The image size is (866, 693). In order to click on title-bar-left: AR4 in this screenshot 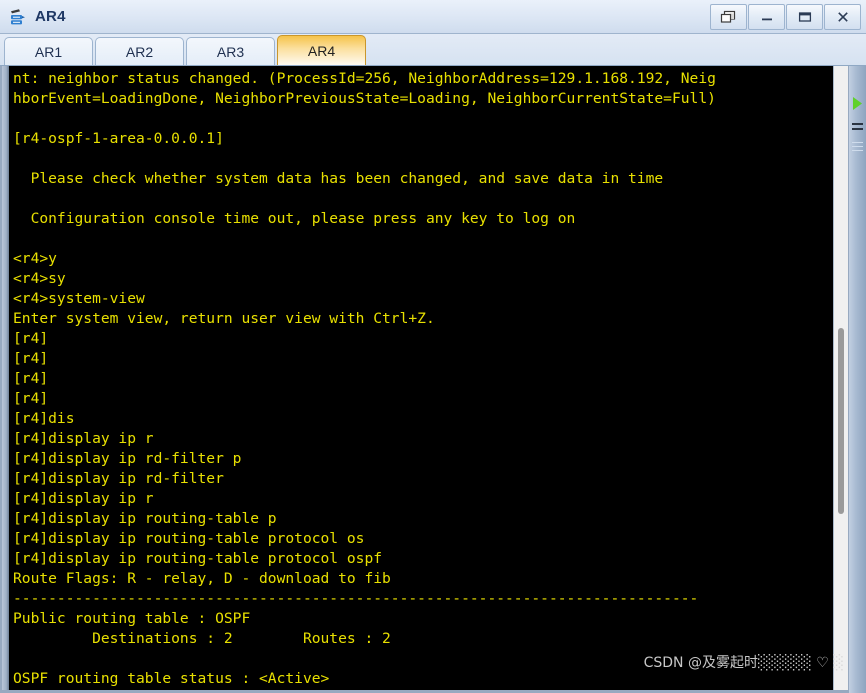, I will do `click(354, 17)`.